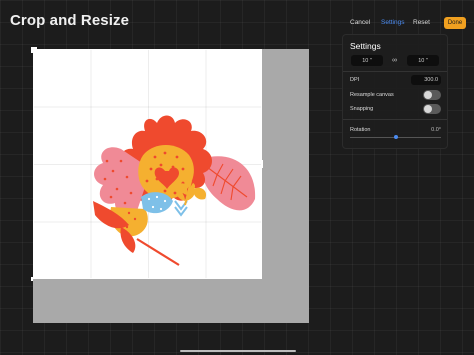 The width and height of the screenshot is (474, 355). What do you see at coordinates (394, 60) in the screenshot?
I see `link-icon: ∞` at bounding box center [394, 60].